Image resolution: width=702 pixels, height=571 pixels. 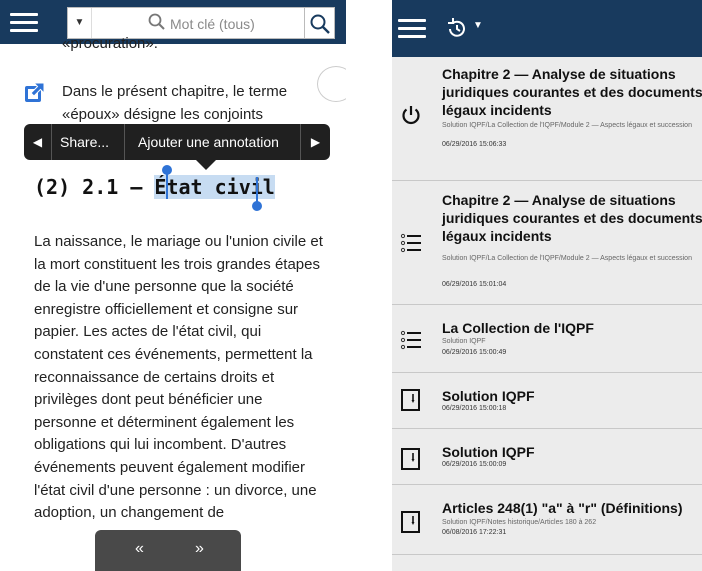 What do you see at coordinates (474, 408) in the screenshot?
I see `history-item-date: 06/29/2016 15:00:18` at bounding box center [474, 408].